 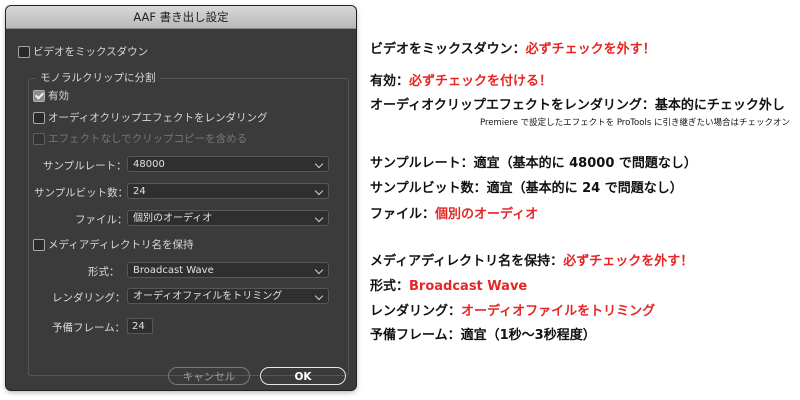 I want to click on sample-rate-value: 48000, so click(x=149, y=164).